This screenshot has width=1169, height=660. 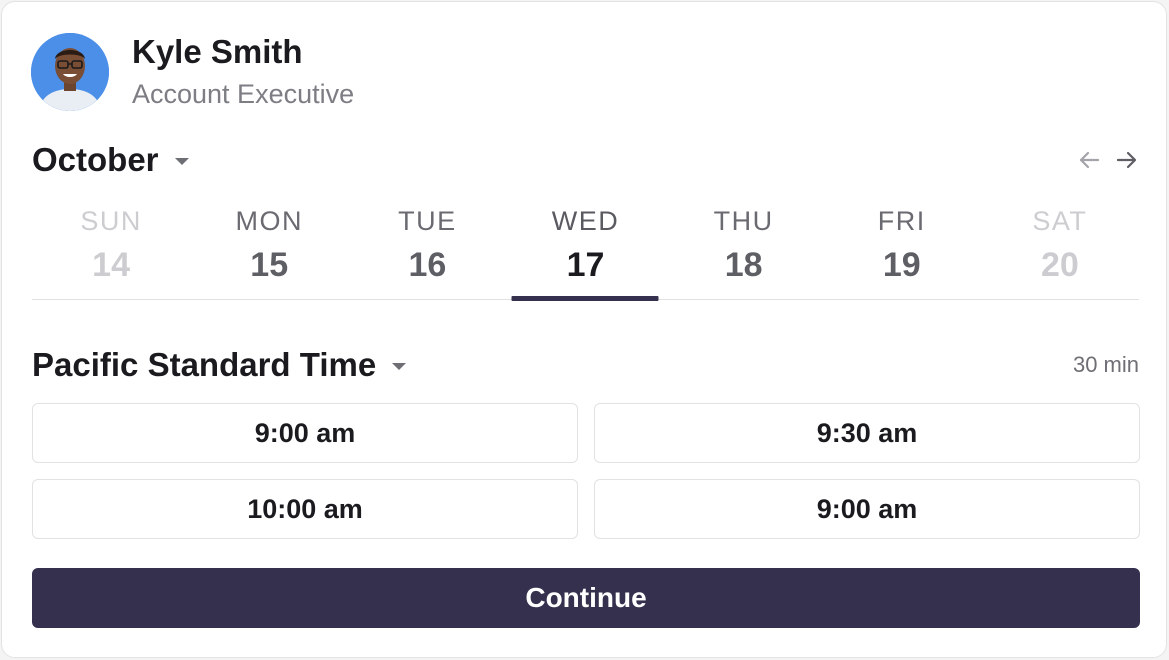 I want to click on month-label: October, so click(x=95, y=159).